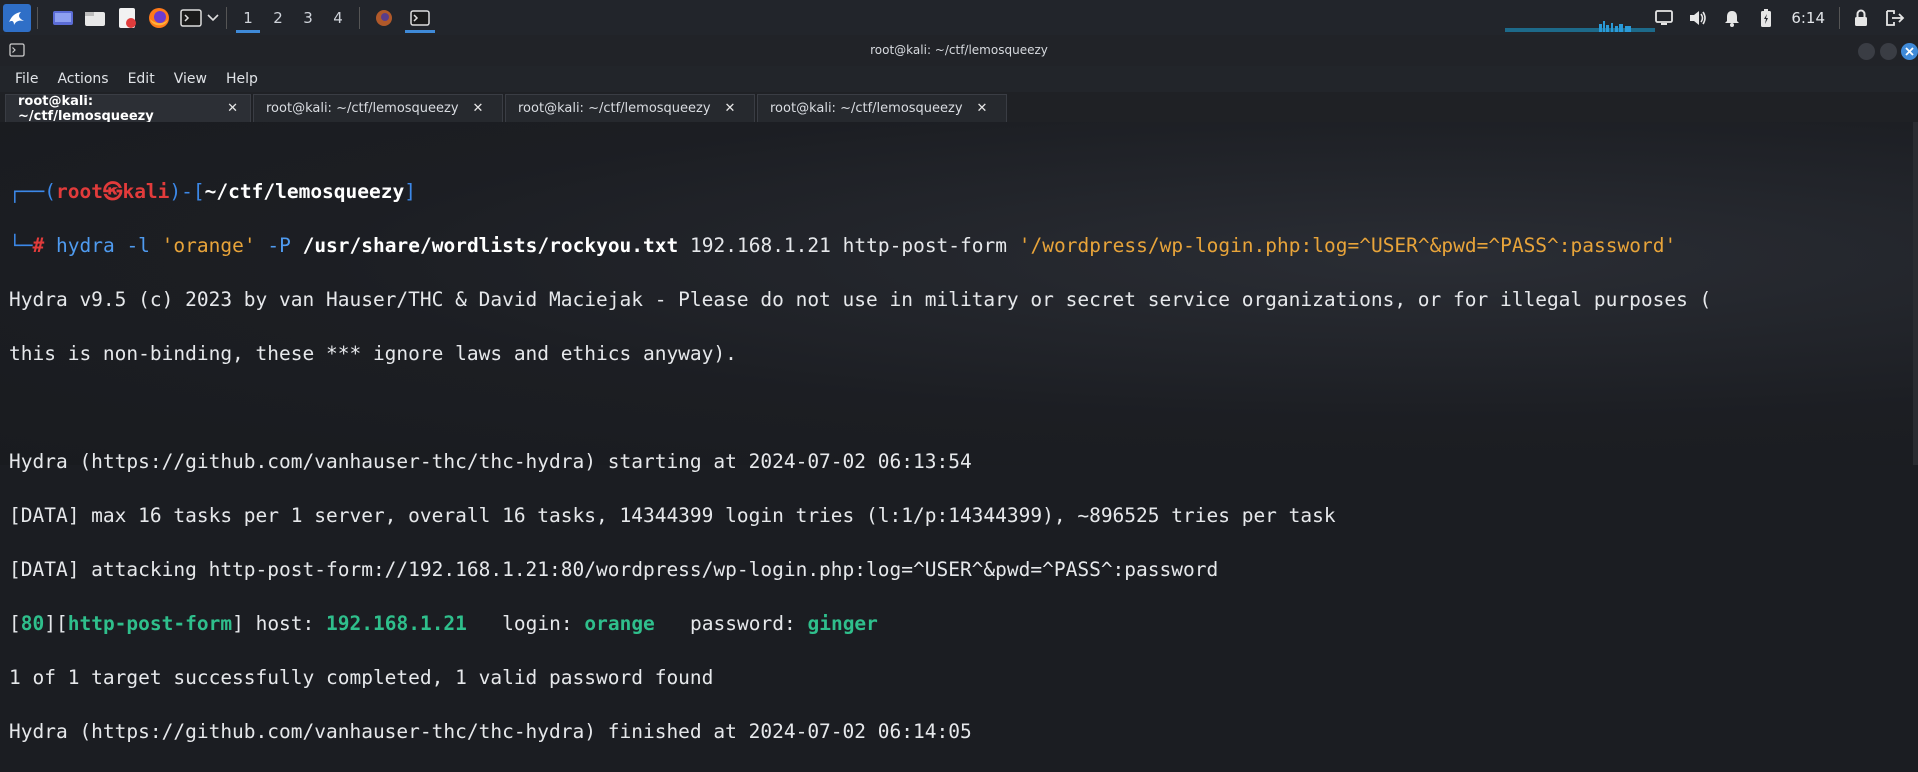 The image size is (1918, 772). Describe the element at coordinates (842, 623) in the screenshot. I see `result-password: ginger` at that location.